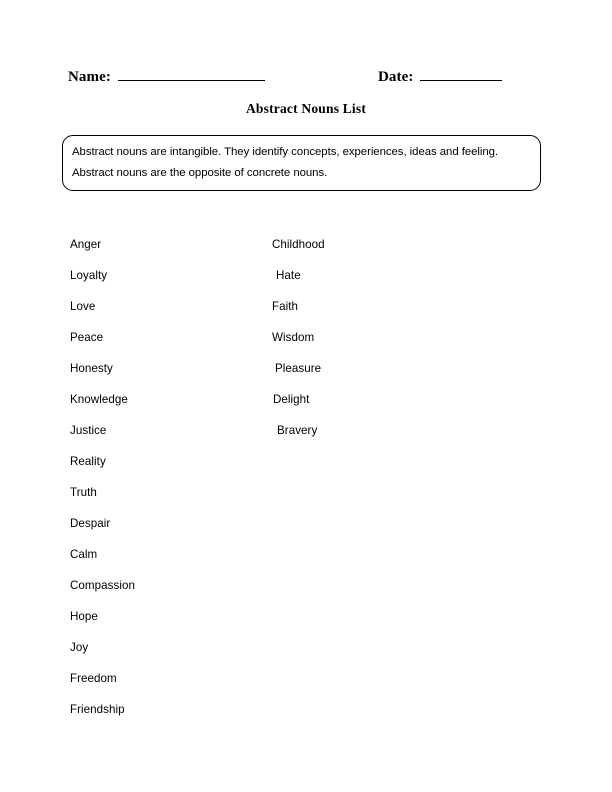 The width and height of the screenshot is (612, 792). What do you see at coordinates (298, 368) in the screenshot?
I see `word-item: Pleasure` at bounding box center [298, 368].